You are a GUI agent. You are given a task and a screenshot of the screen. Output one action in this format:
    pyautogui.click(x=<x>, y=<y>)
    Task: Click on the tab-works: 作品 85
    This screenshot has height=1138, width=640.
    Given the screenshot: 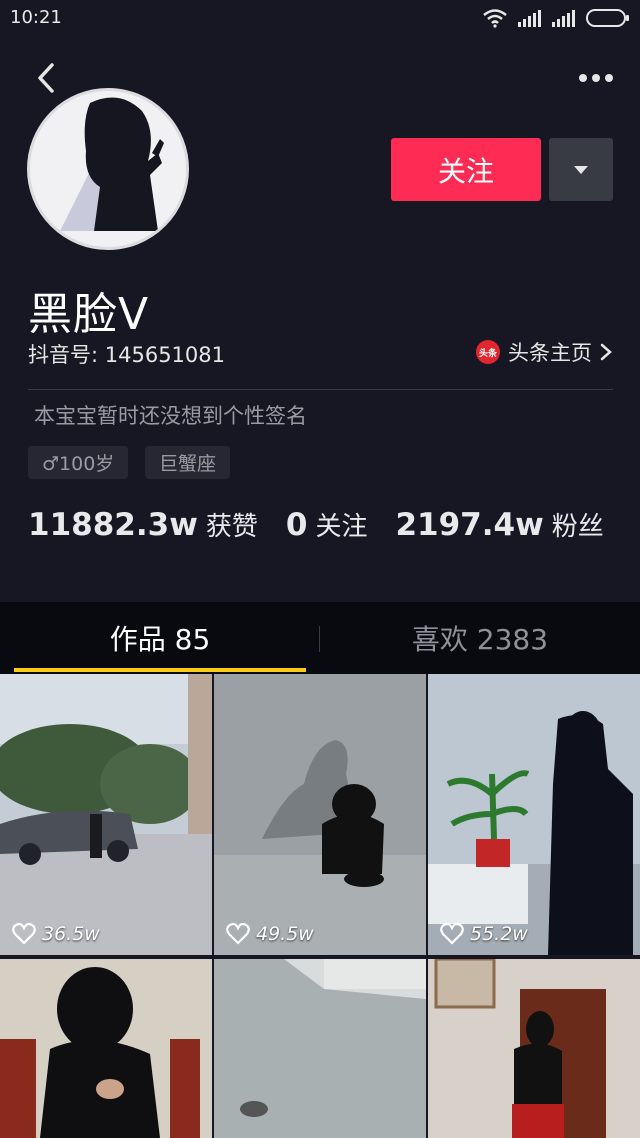 What is the action you would take?
    pyautogui.click(x=160, y=638)
    